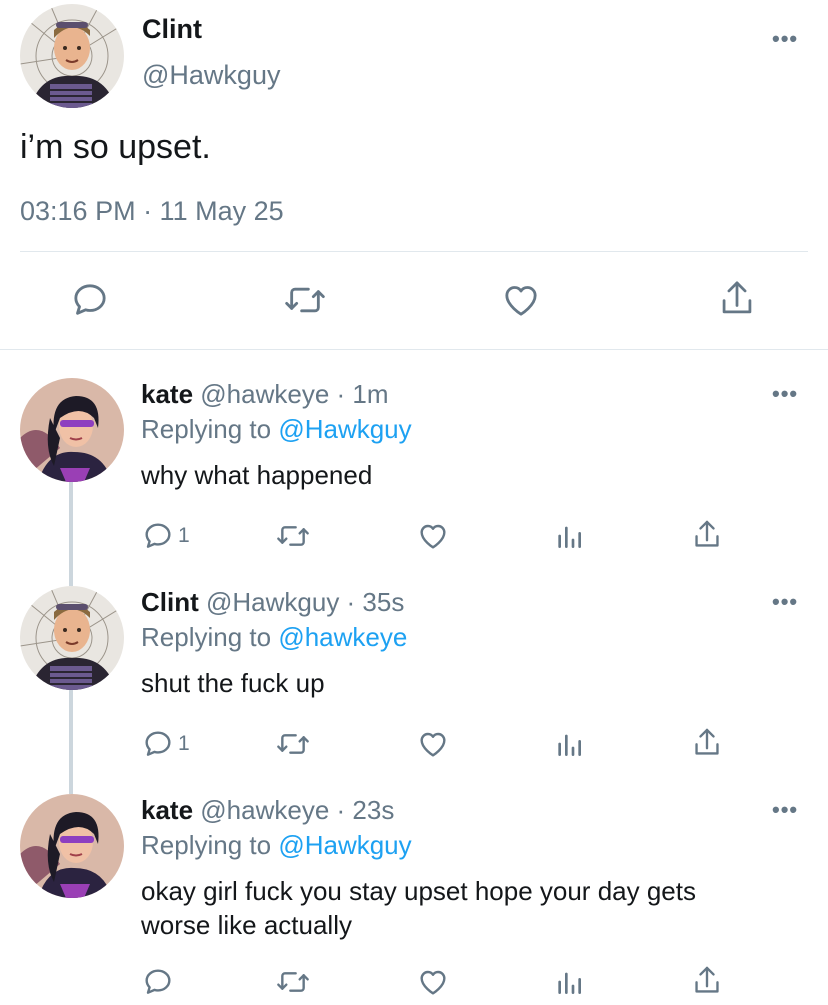 The height and width of the screenshot is (1005, 828). What do you see at coordinates (293, 536) in the screenshot?
I see `reply-1-retweet-icon` at bounding box center [293, 536].